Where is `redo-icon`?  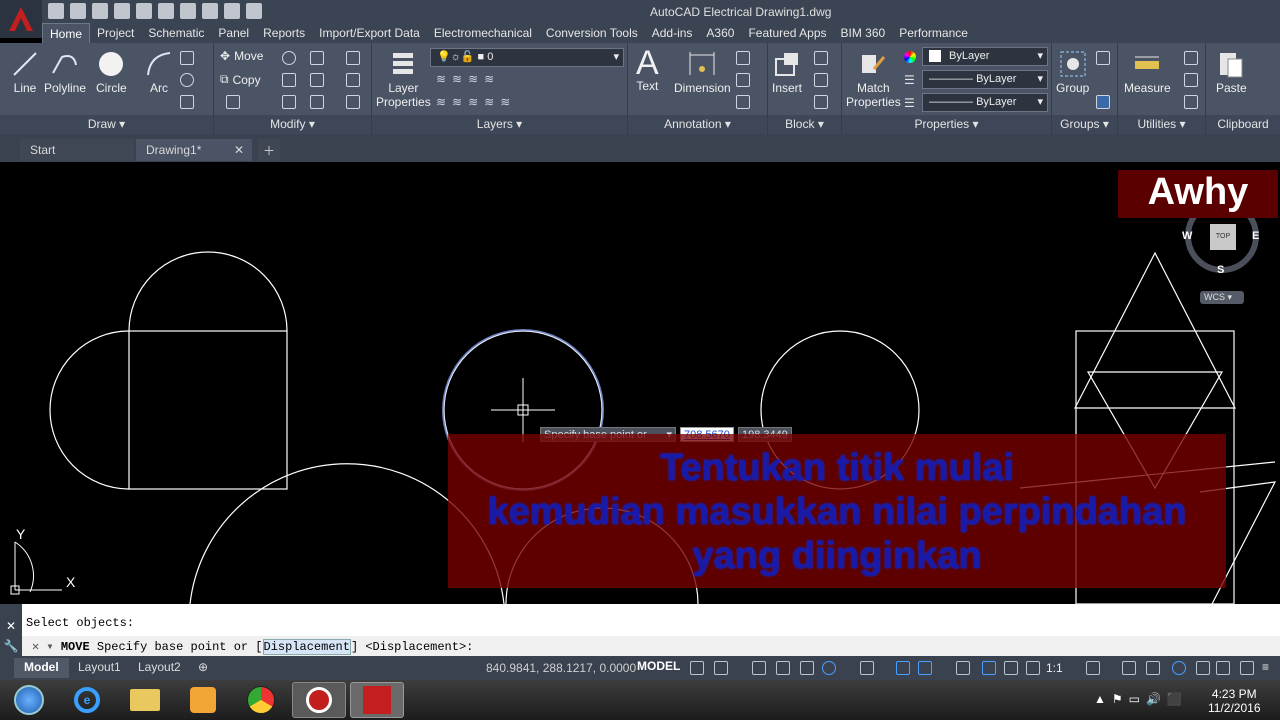
redo-icon is located at coordinates (166, 11).